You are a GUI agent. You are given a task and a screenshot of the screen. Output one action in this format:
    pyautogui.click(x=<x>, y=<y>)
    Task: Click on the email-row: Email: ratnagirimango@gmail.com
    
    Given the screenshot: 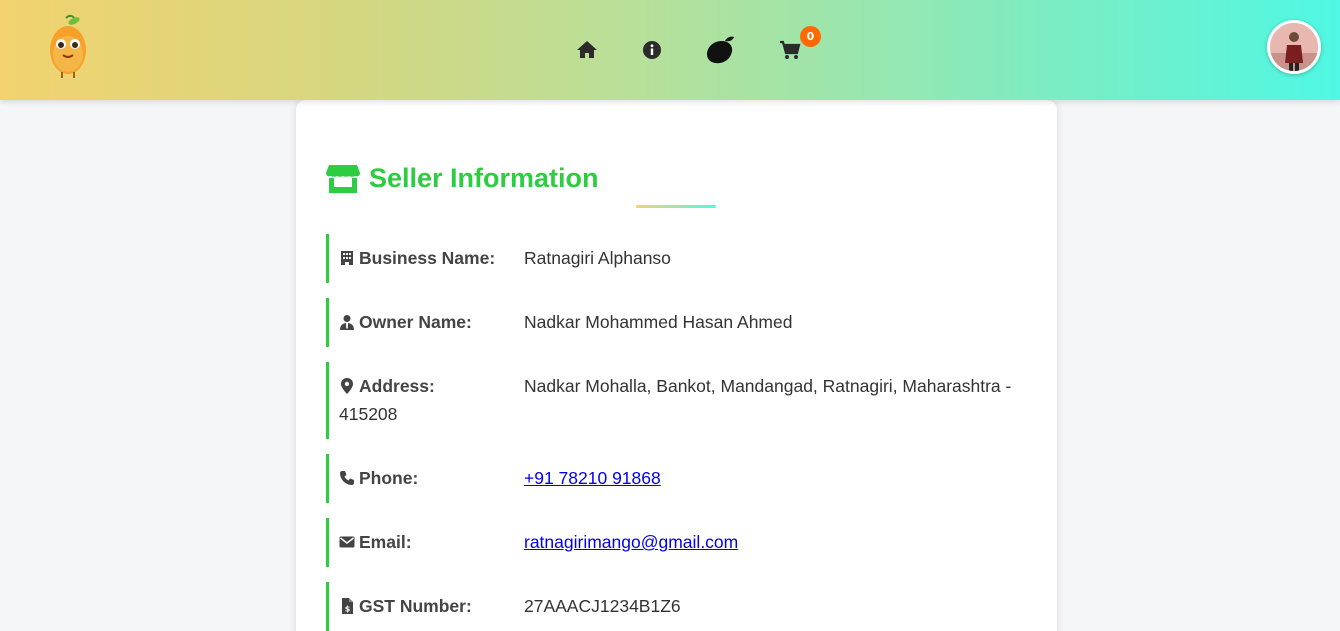 What is the action you would take?
    pyautogui.click(x=676, y=542)
    